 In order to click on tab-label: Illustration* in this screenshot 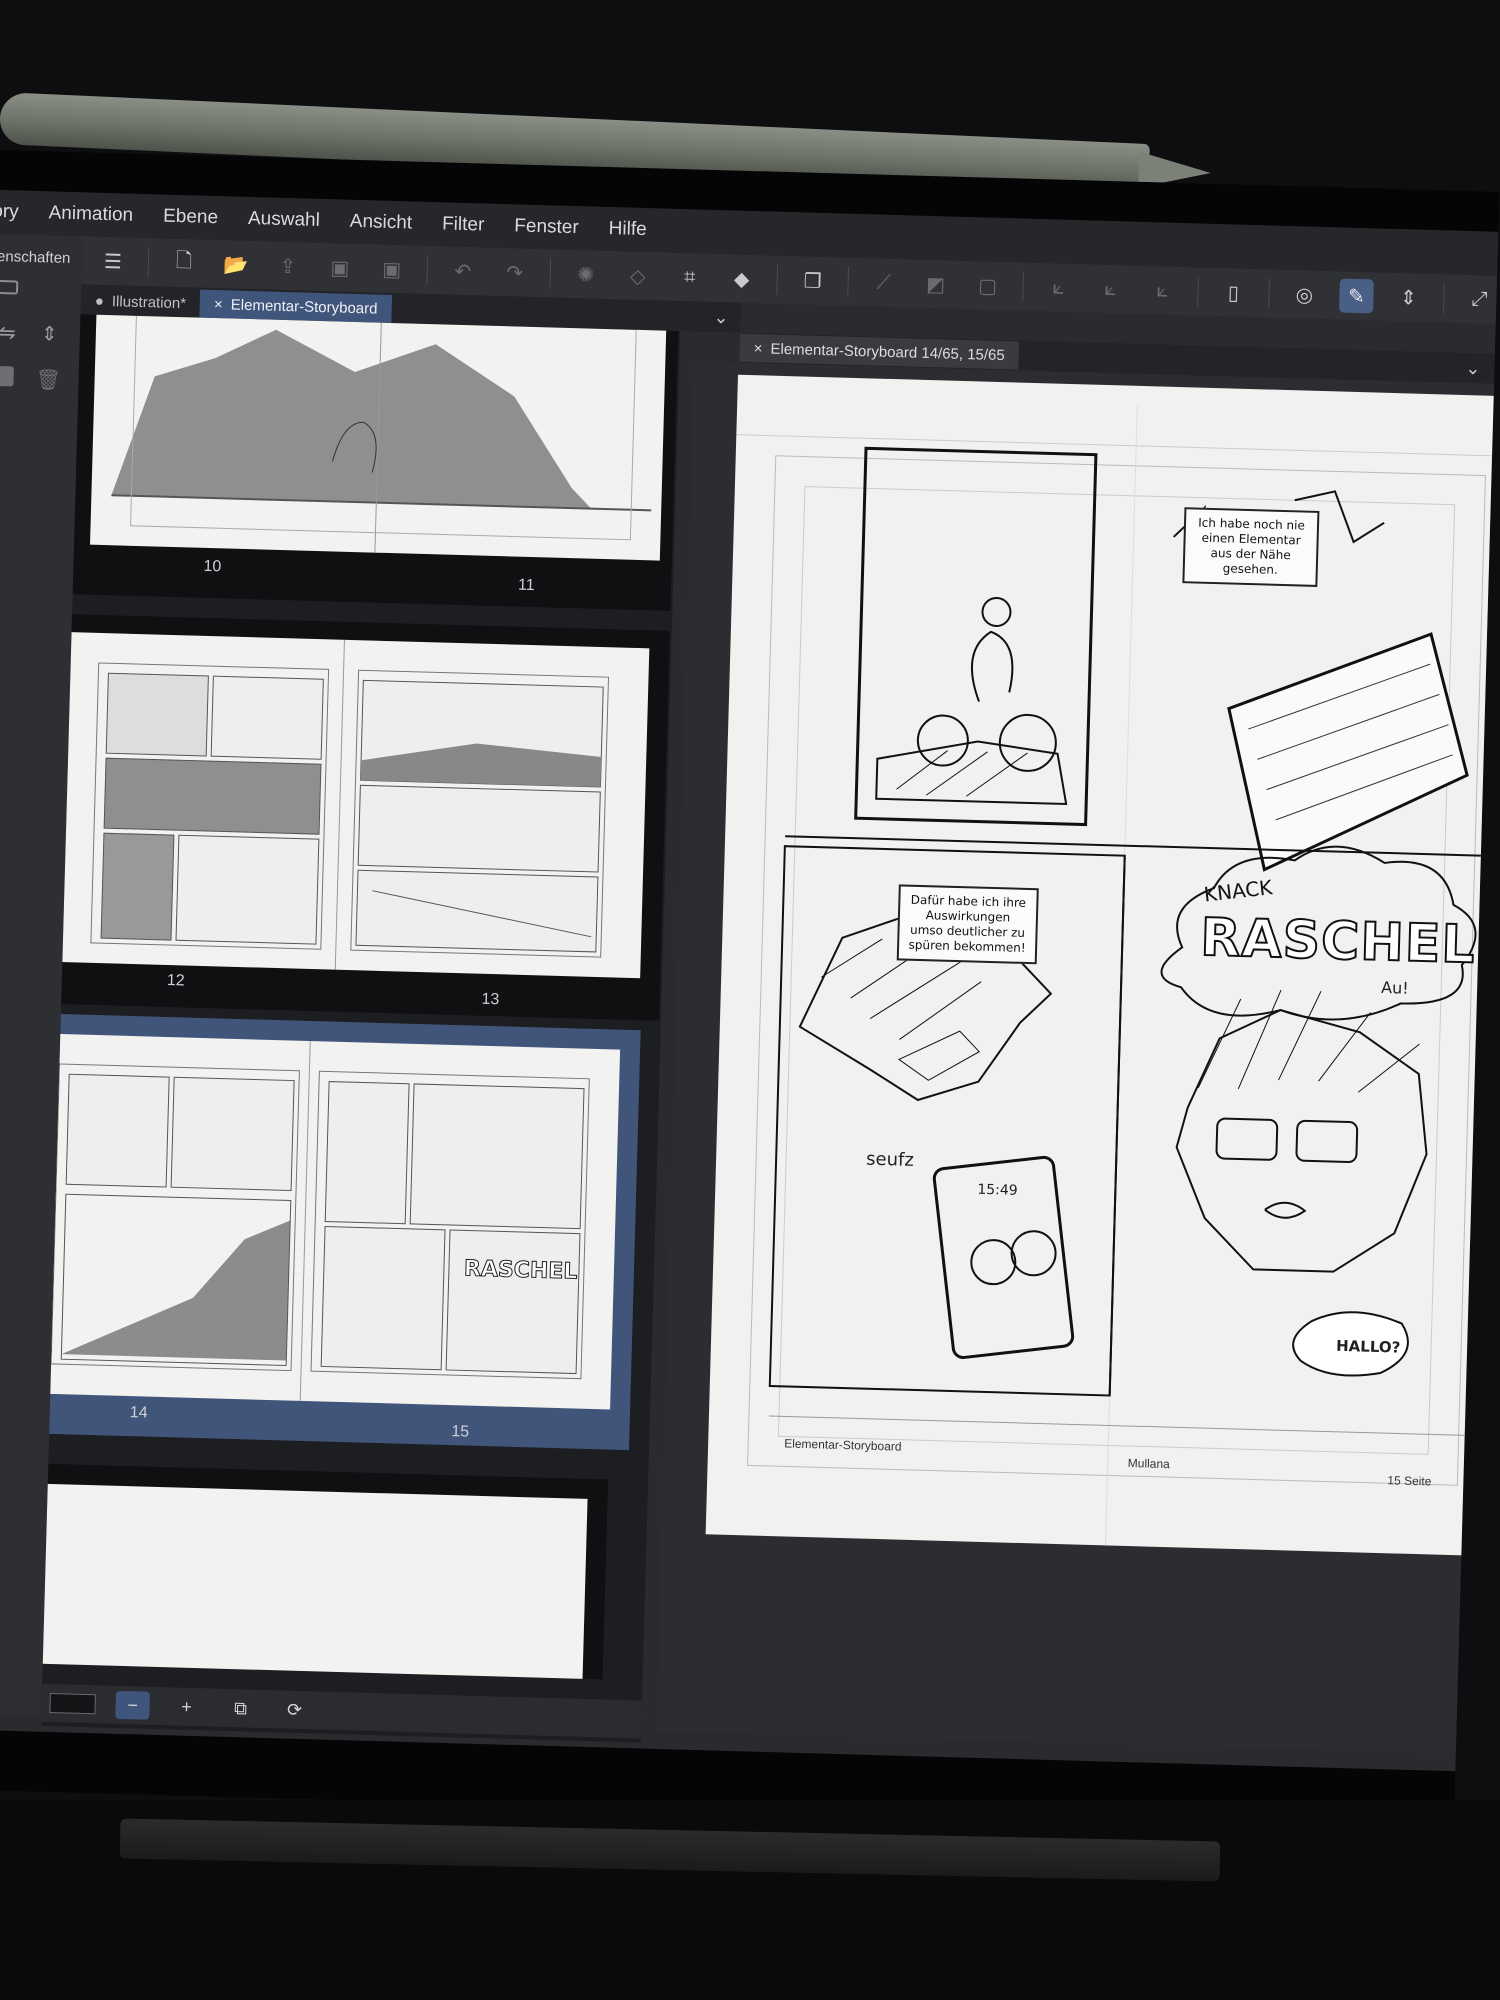, I will do `click(149, 302)`.